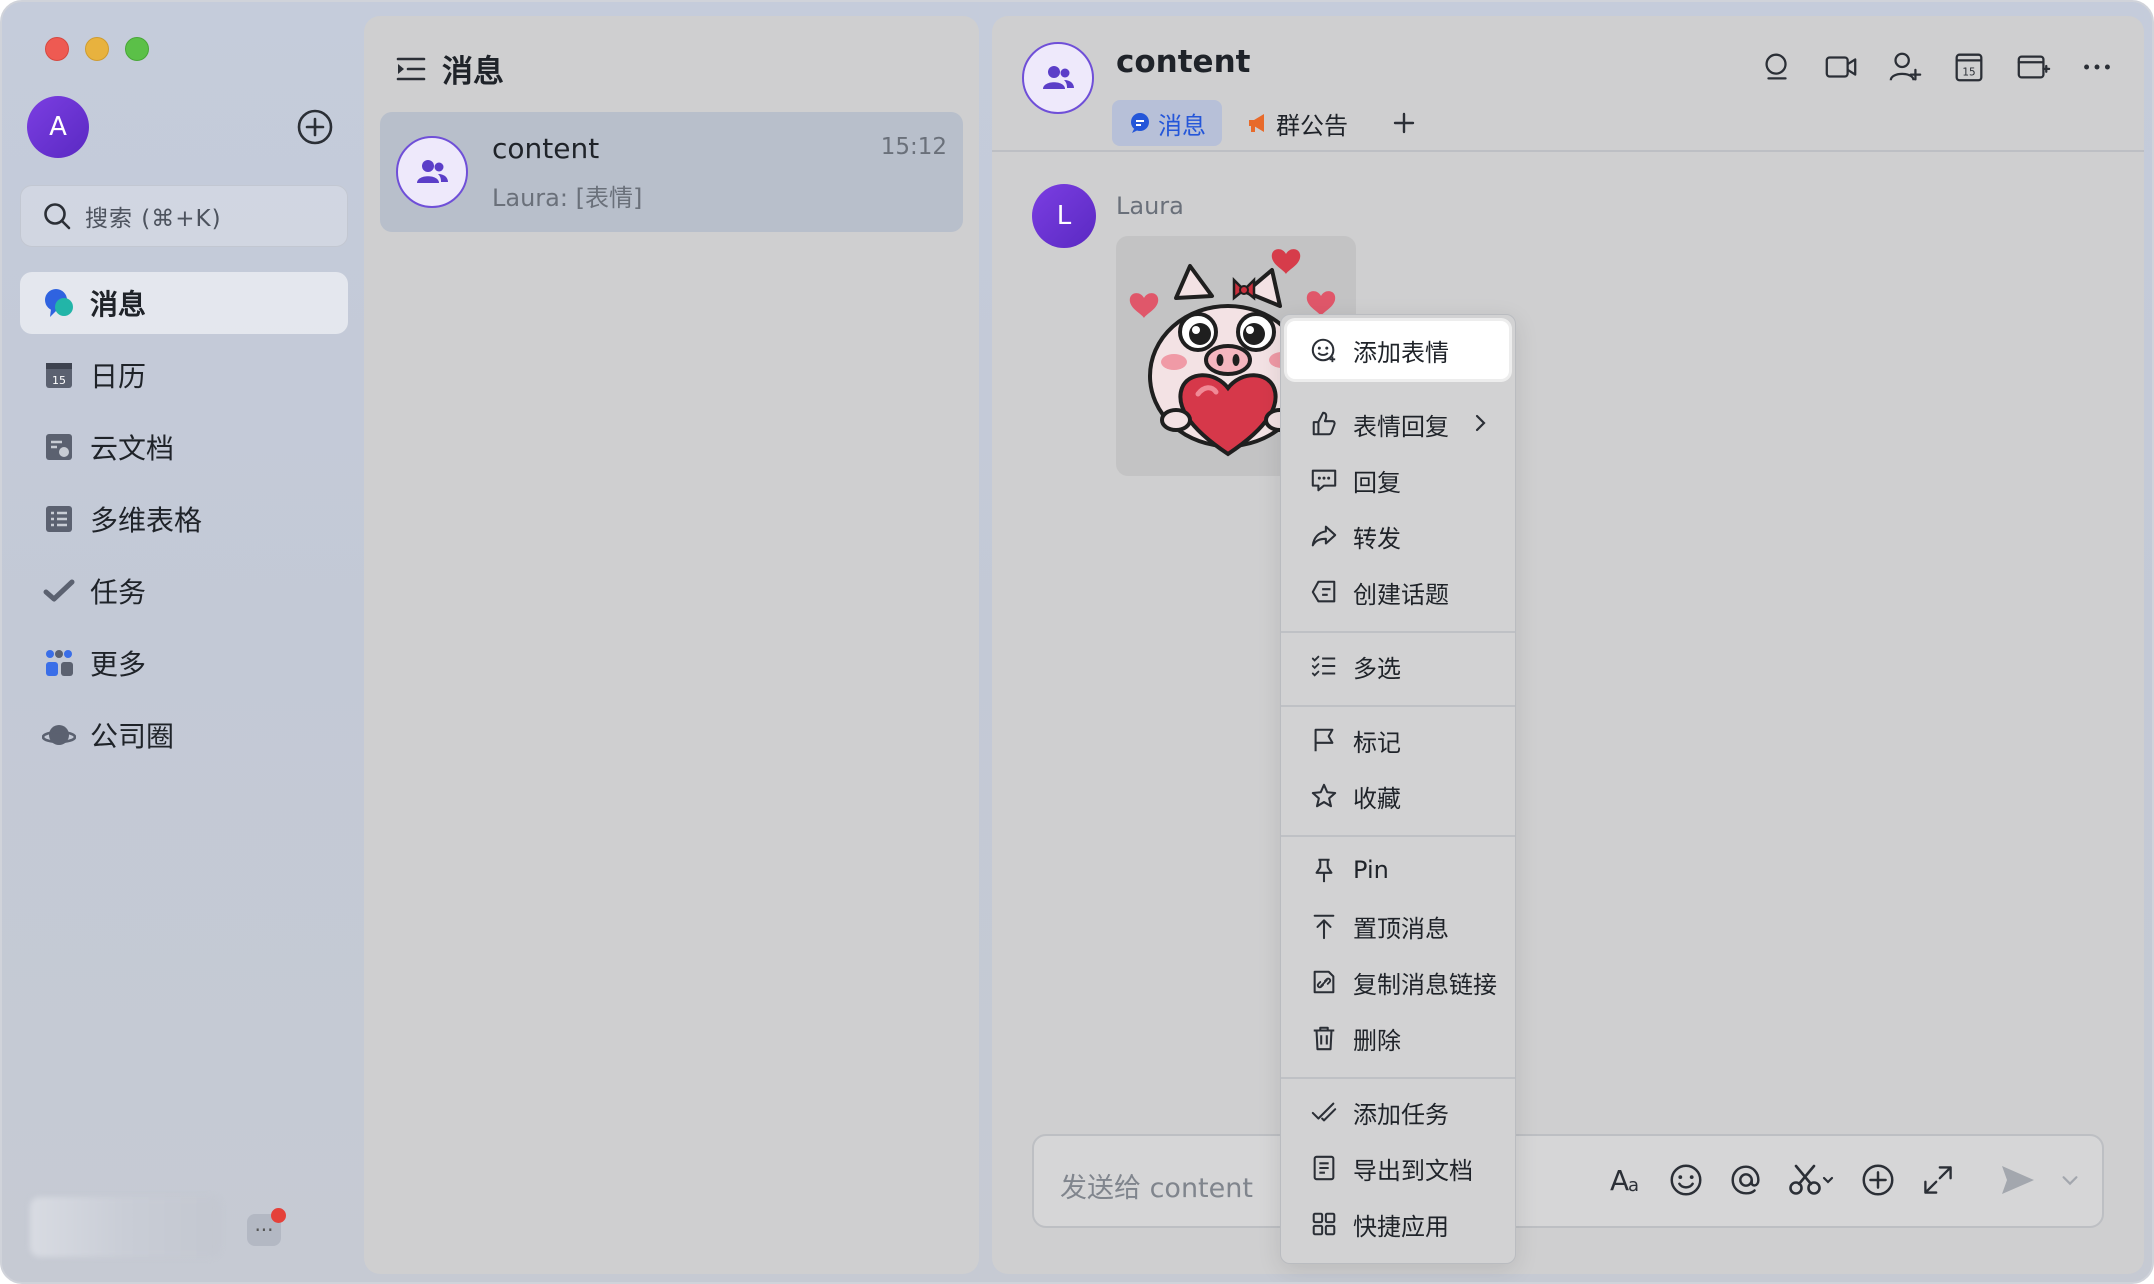 The width and height of the screenshot is (2154, 1284). I want to click on nav-item-tasks: 任务, so click(184, 591).